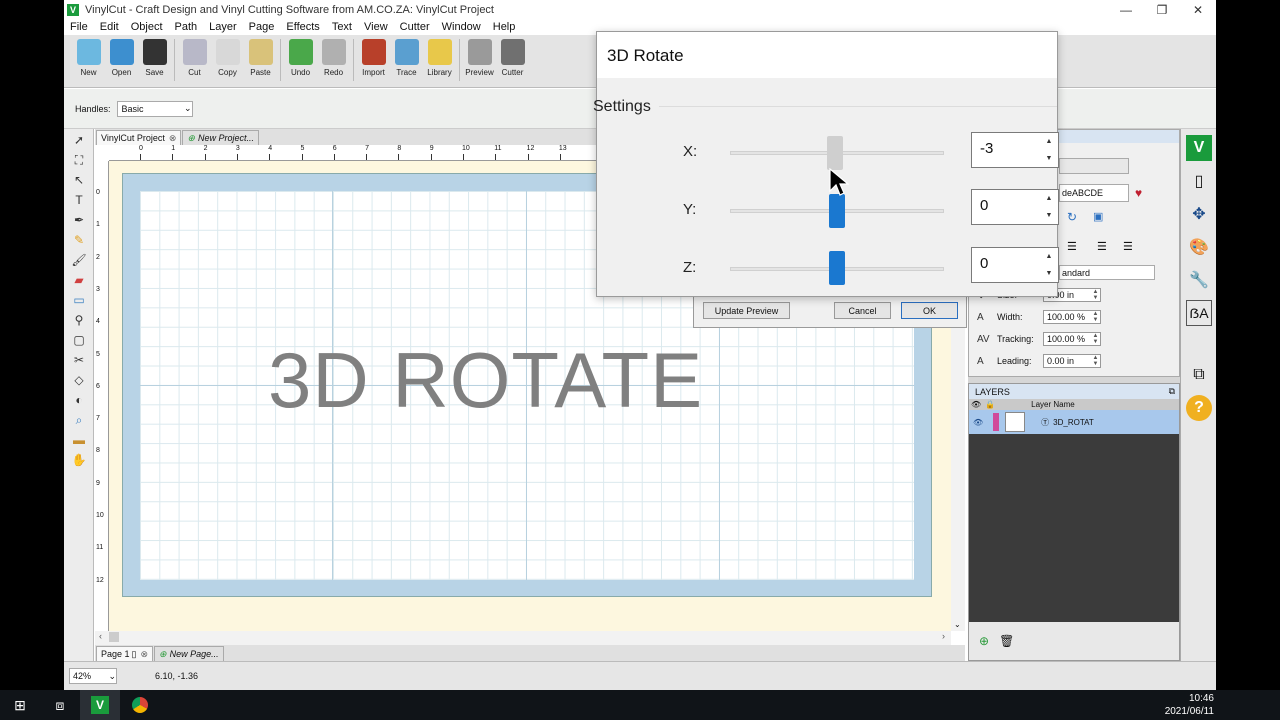 This screenshot has height=720, width=1280. I want to click on y-value-input: 0 ▲ ▼, so click(1015, 207).